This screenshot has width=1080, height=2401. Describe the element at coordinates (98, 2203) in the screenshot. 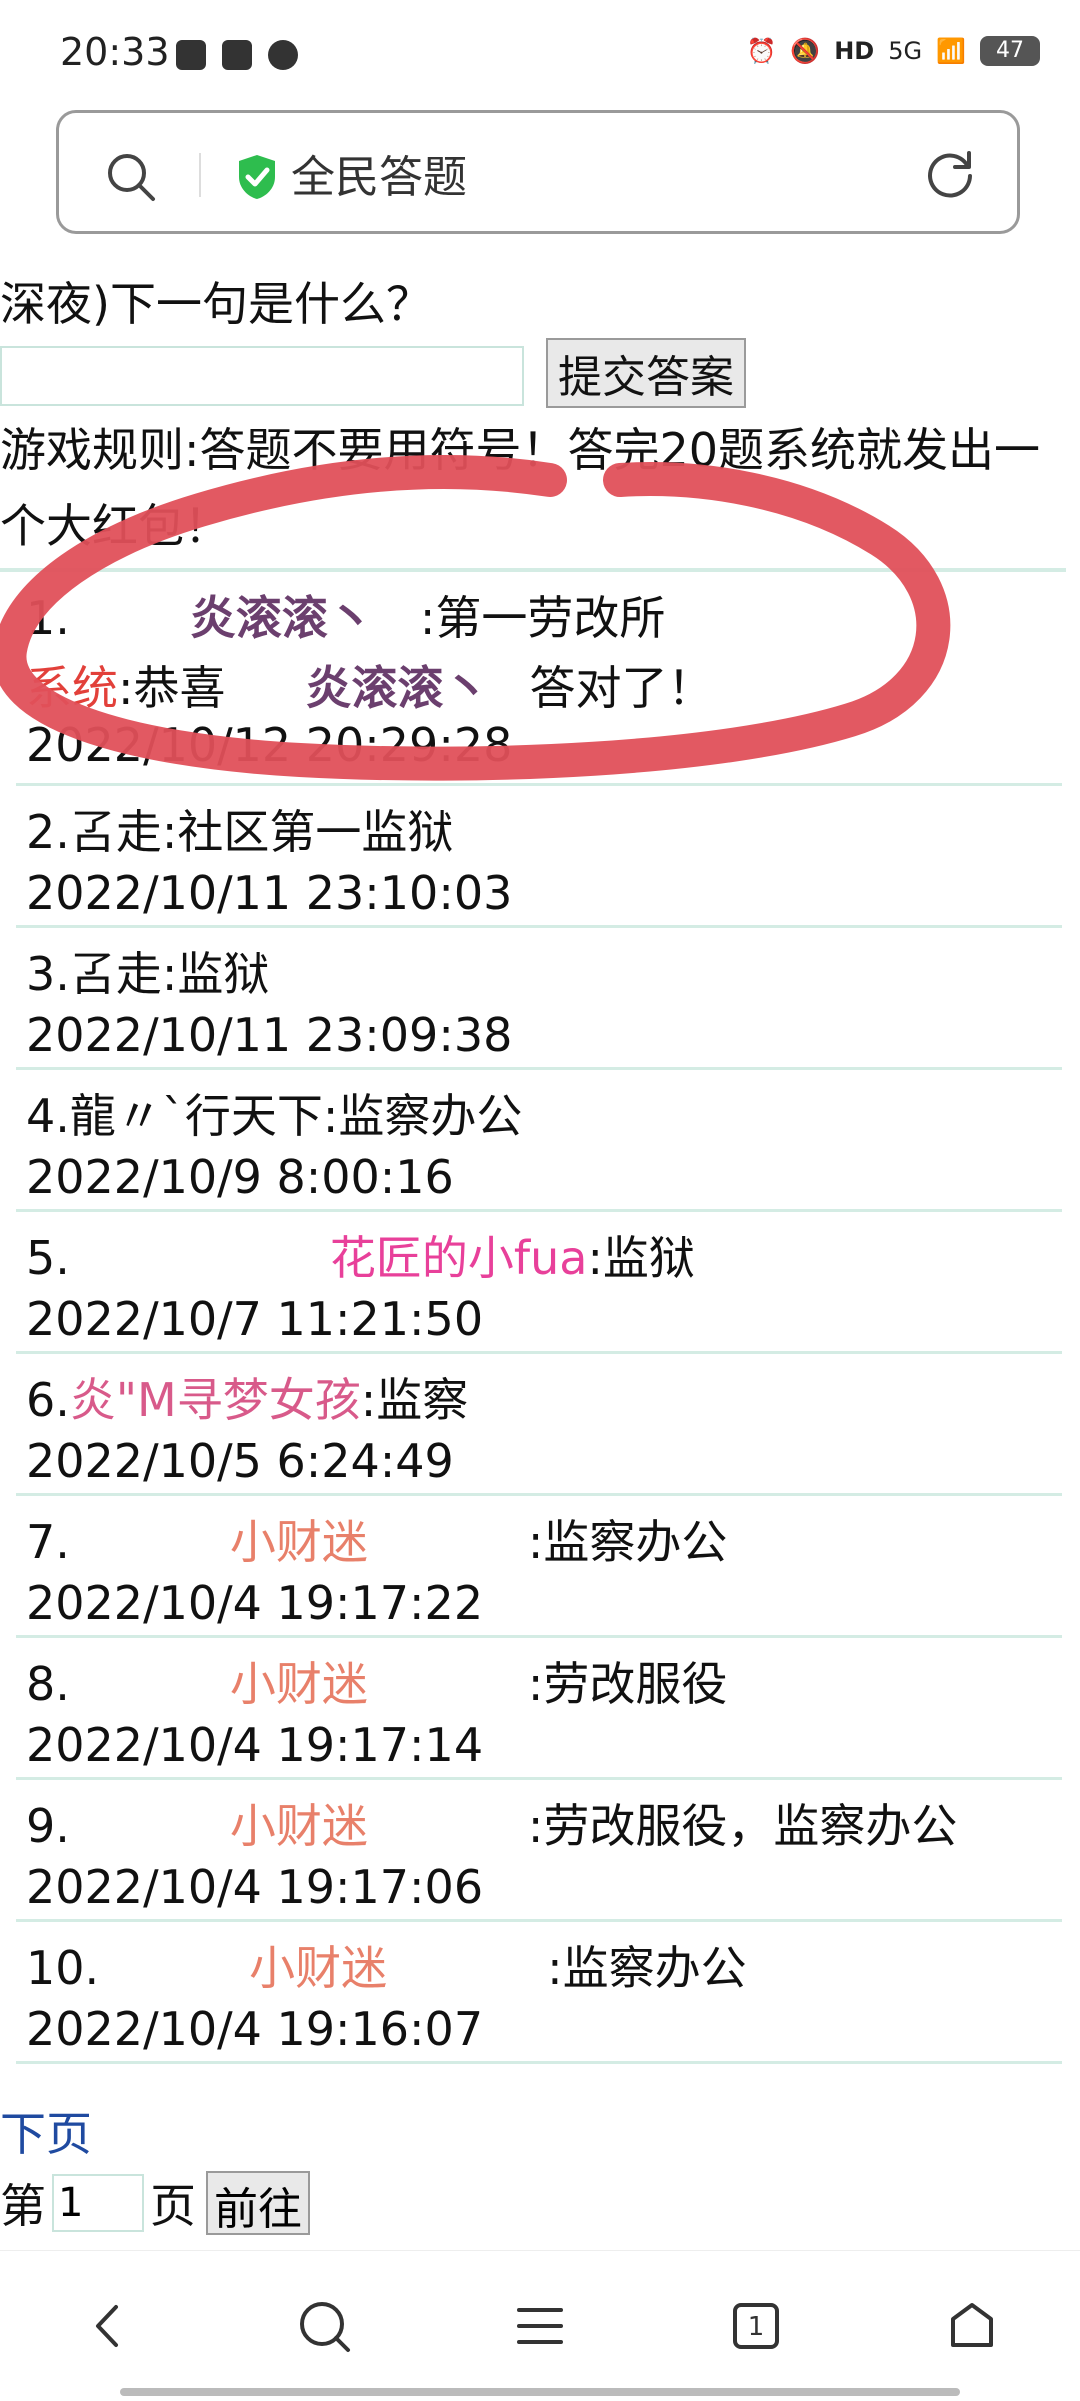

I see `page-number-input` at that location.